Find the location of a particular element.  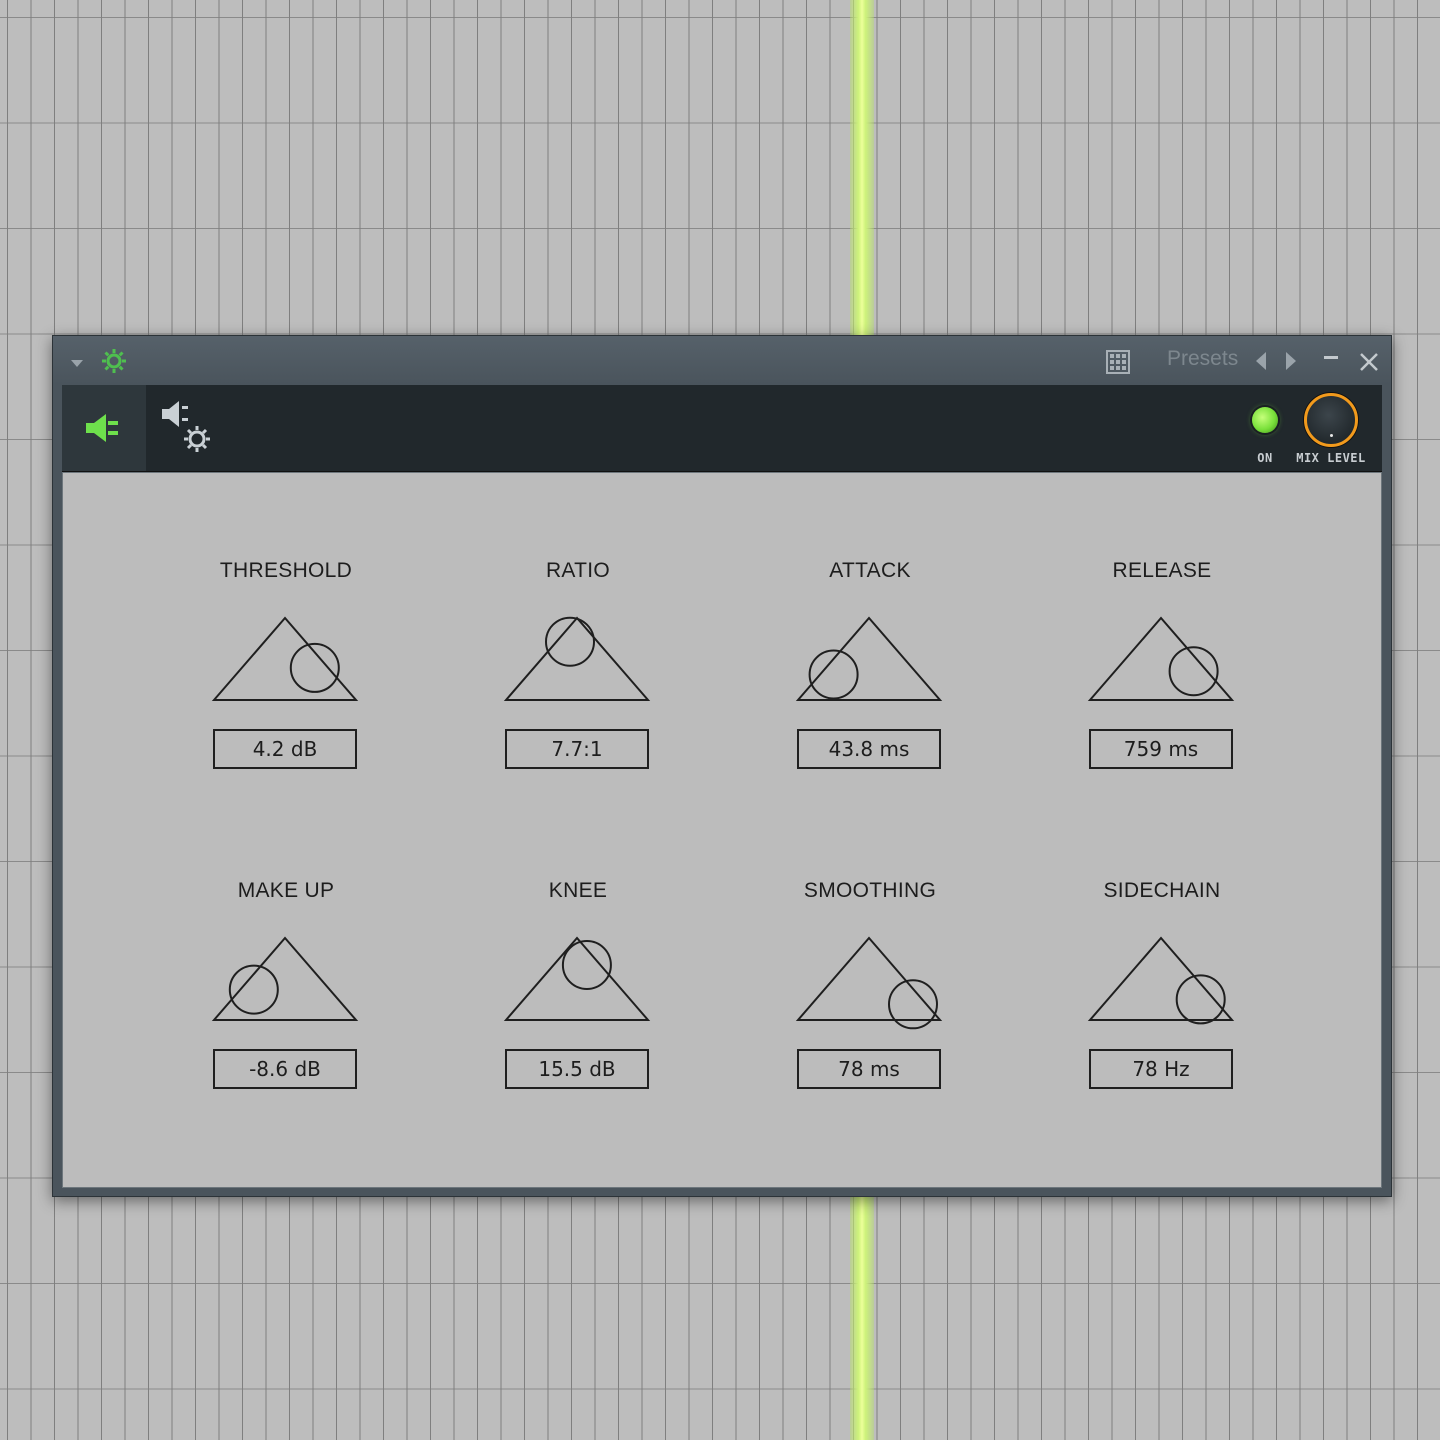

param-value-field: 7.7:1 is located at coordinates (577, 749).